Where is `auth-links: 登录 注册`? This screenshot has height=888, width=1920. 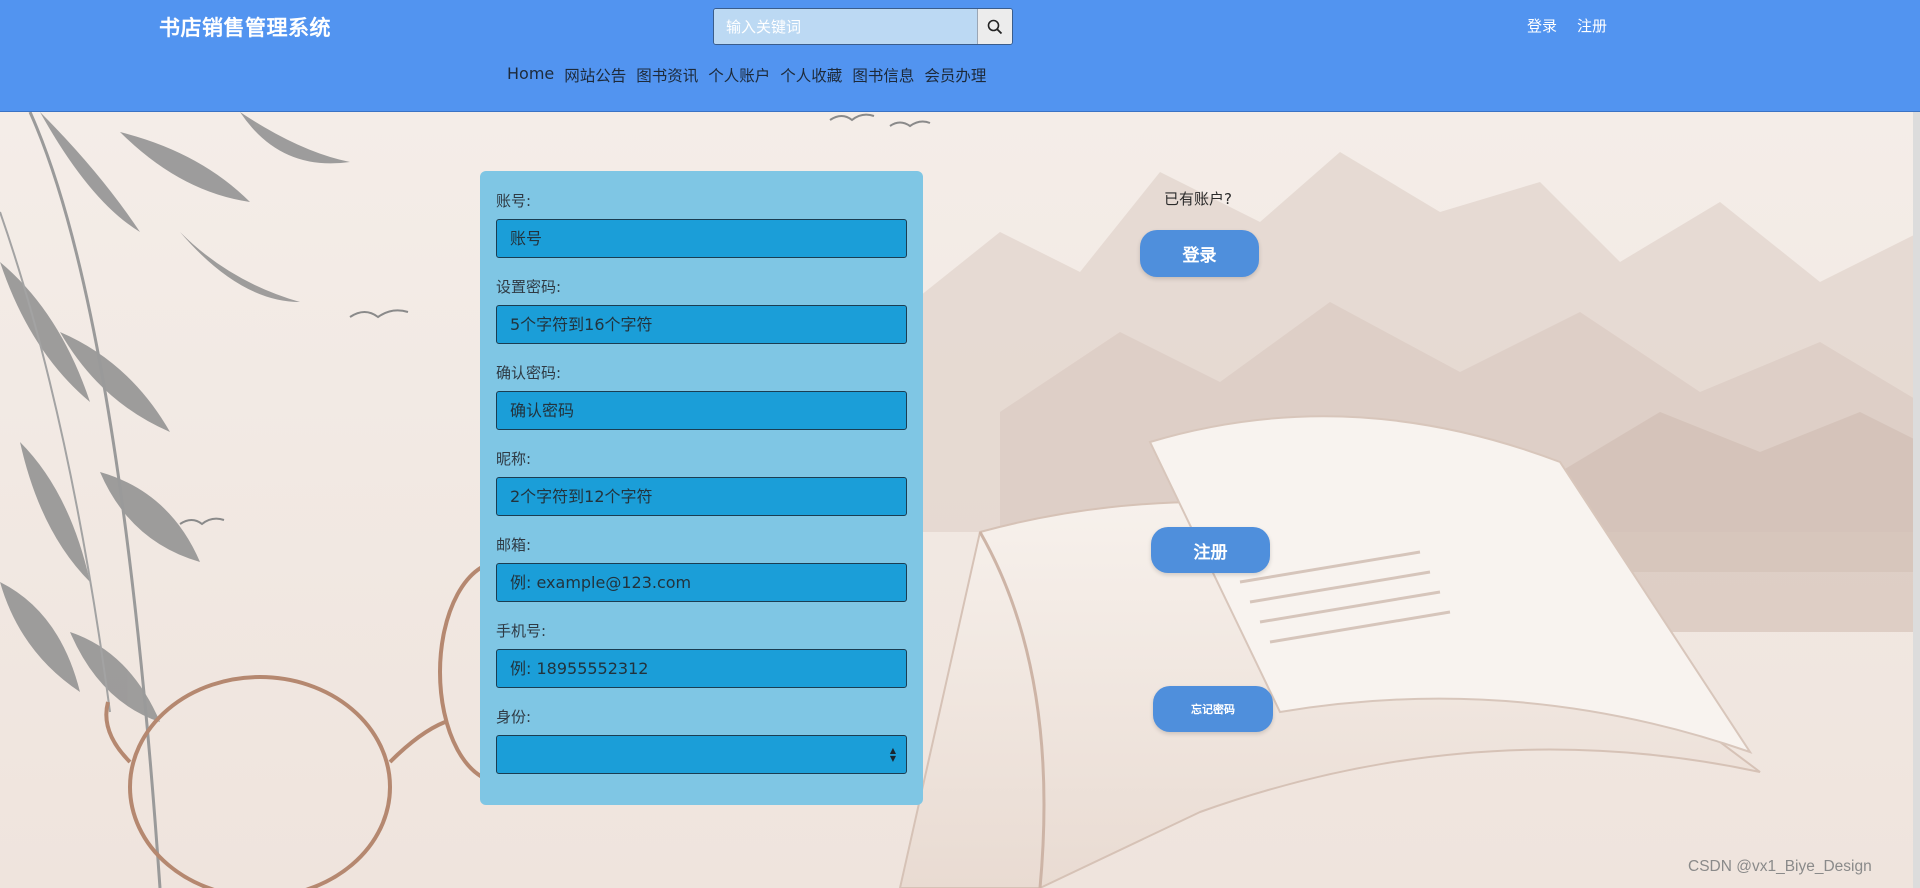 auth-links: 登录 注册 is located at coordinates (1567, 25).